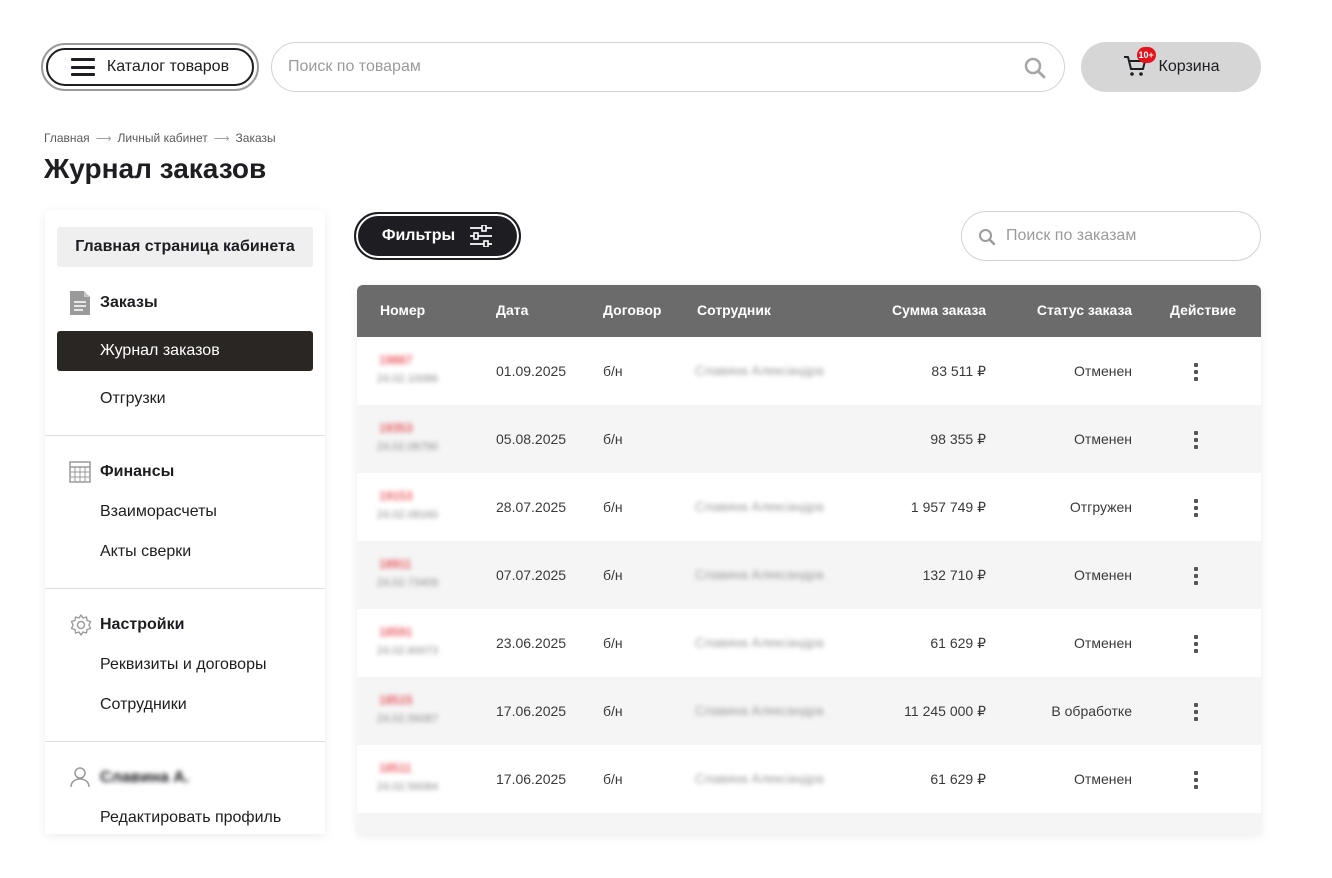 This screenshot has width=1332, height=878. What do you see at coordinates (183, 665) in the screenshot?
I see `sidebar-item-requisites: Реквизиты и договоры` at bounding box center [183, 665].